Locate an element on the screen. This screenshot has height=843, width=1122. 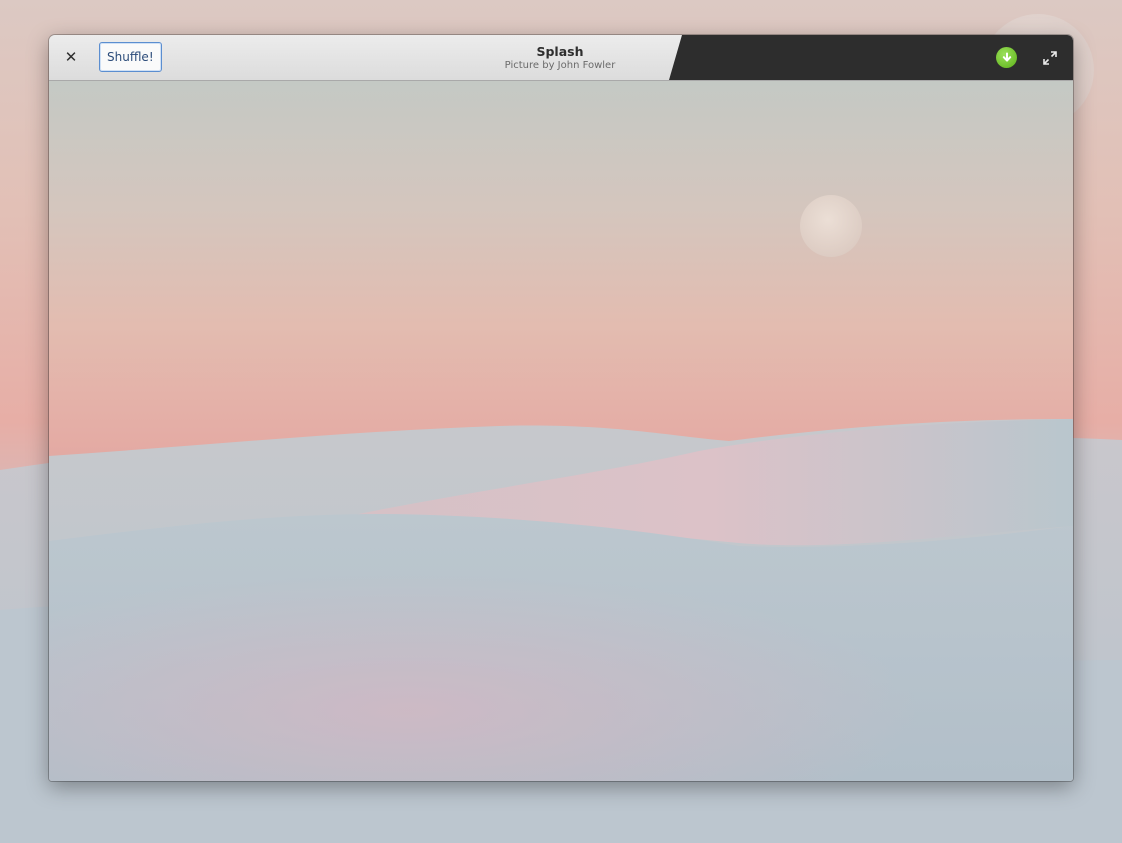
download-icon is located at coordinates (1006, 57).